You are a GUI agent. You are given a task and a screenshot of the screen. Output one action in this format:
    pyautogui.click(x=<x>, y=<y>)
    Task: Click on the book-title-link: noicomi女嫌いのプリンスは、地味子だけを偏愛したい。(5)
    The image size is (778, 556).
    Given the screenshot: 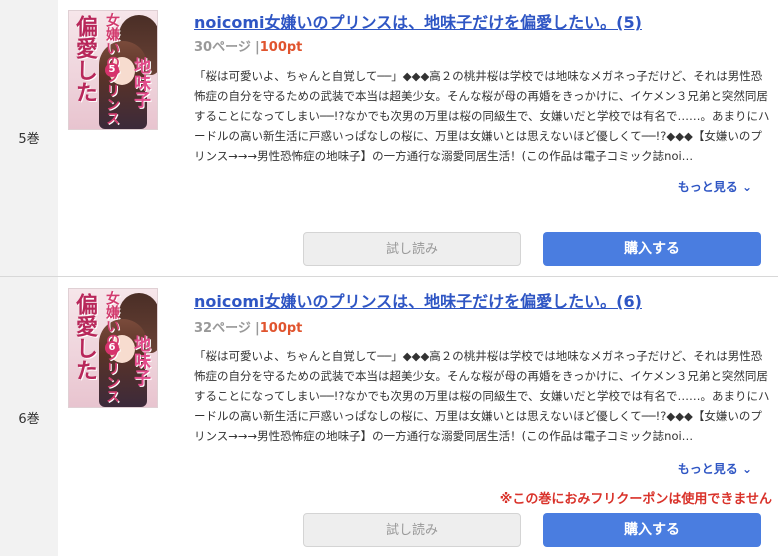 What is the action you would take?
    pyautogui.click(x=418, y=21)
    